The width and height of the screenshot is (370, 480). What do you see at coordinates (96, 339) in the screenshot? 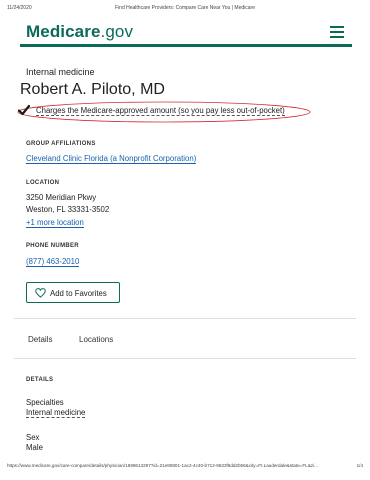
I see `tab-locations: Locations` at bounding box center [96, 339].